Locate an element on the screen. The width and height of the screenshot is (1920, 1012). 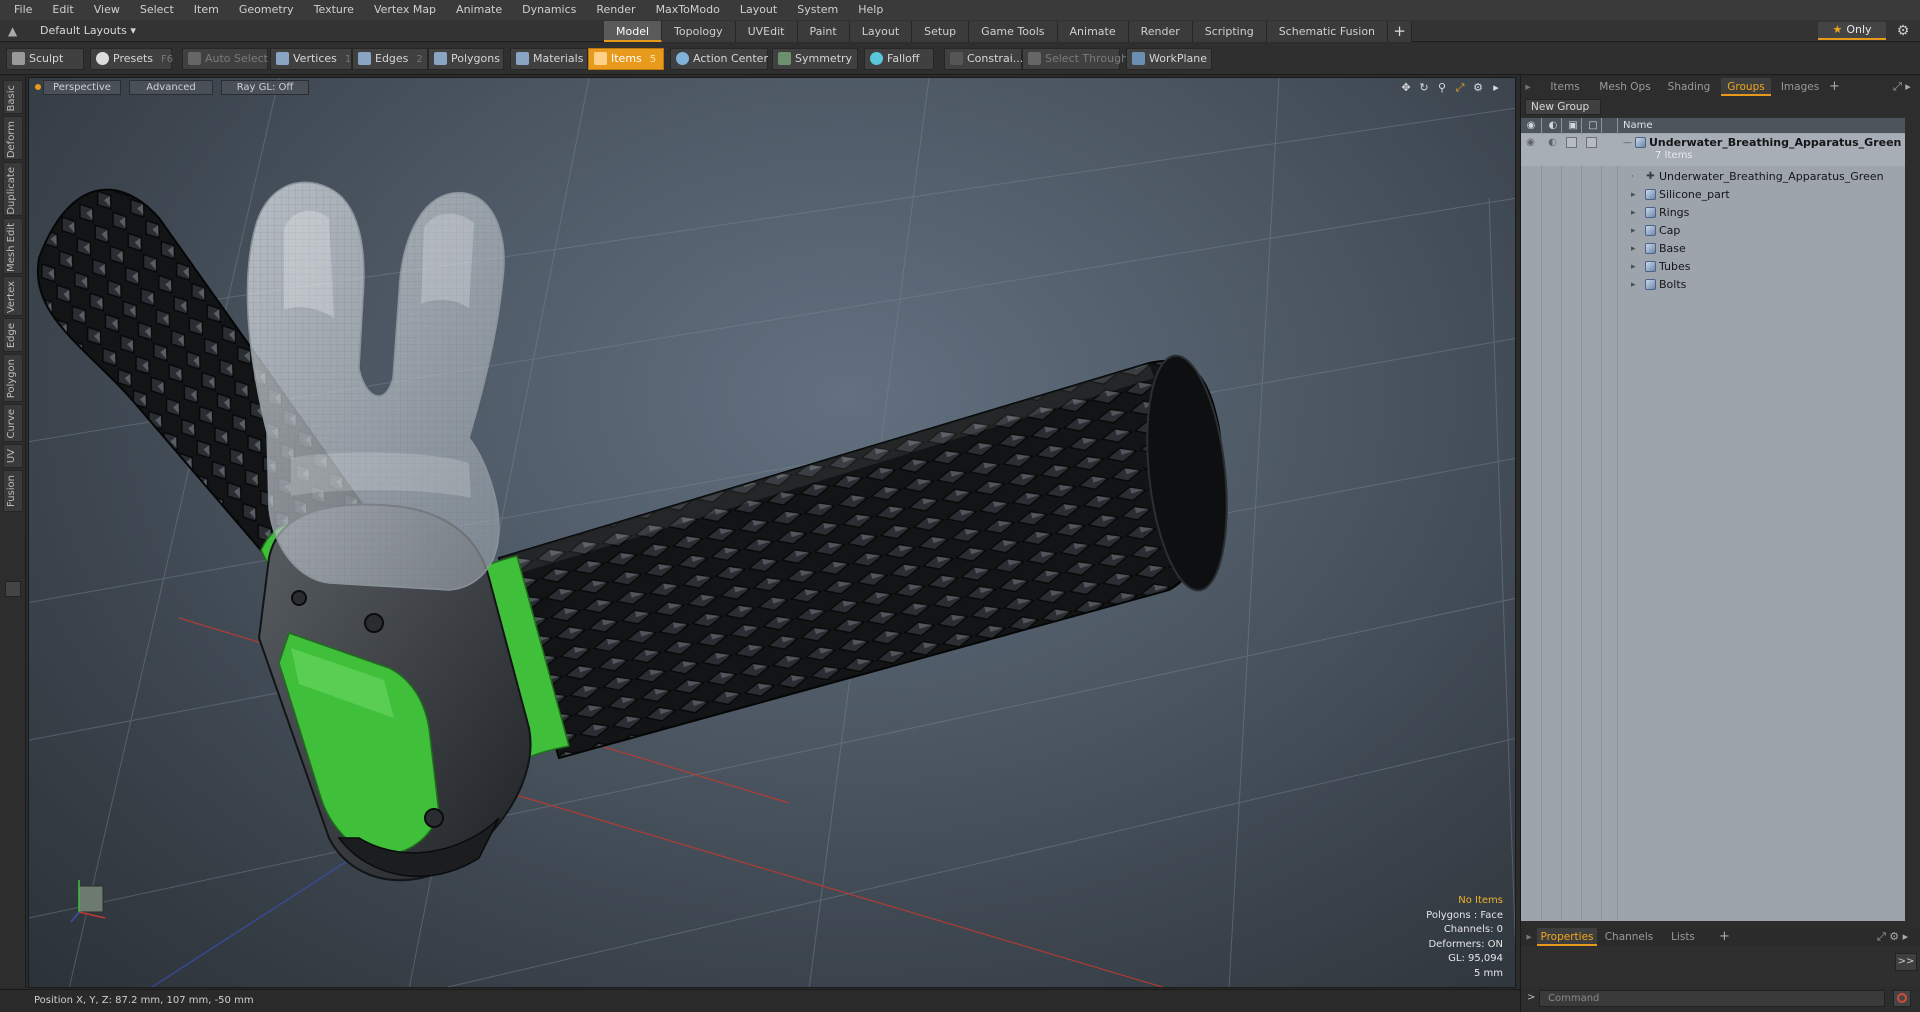
tab-render: Render is located at coordinates (1160, 31).